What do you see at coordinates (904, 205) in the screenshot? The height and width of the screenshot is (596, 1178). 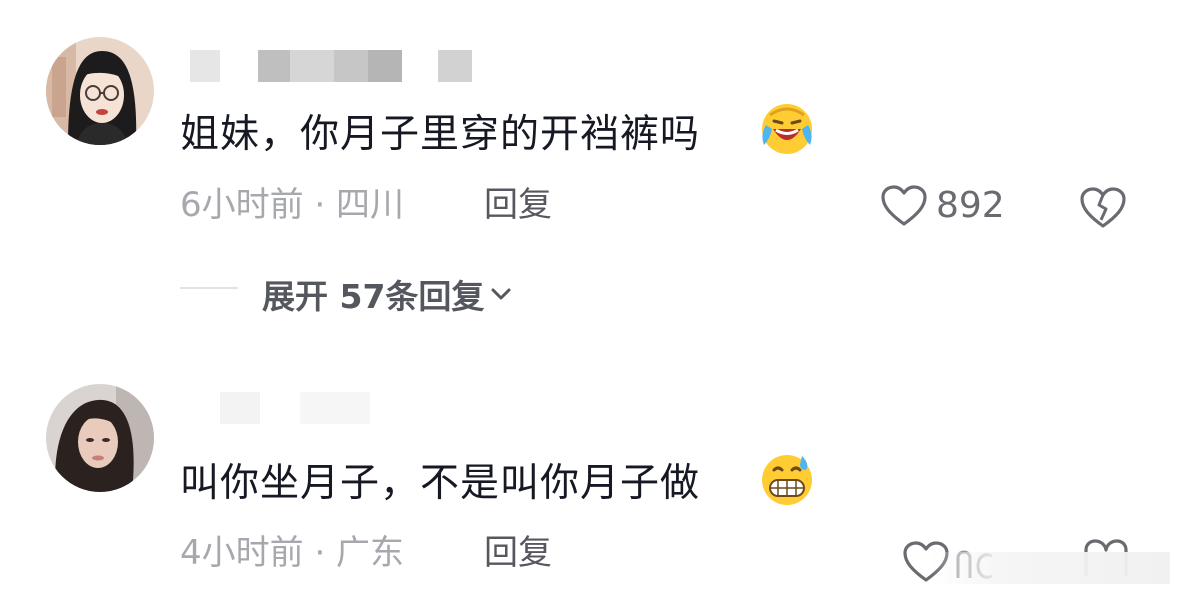 I see `heart-icon` at bounding box center [904, 205].